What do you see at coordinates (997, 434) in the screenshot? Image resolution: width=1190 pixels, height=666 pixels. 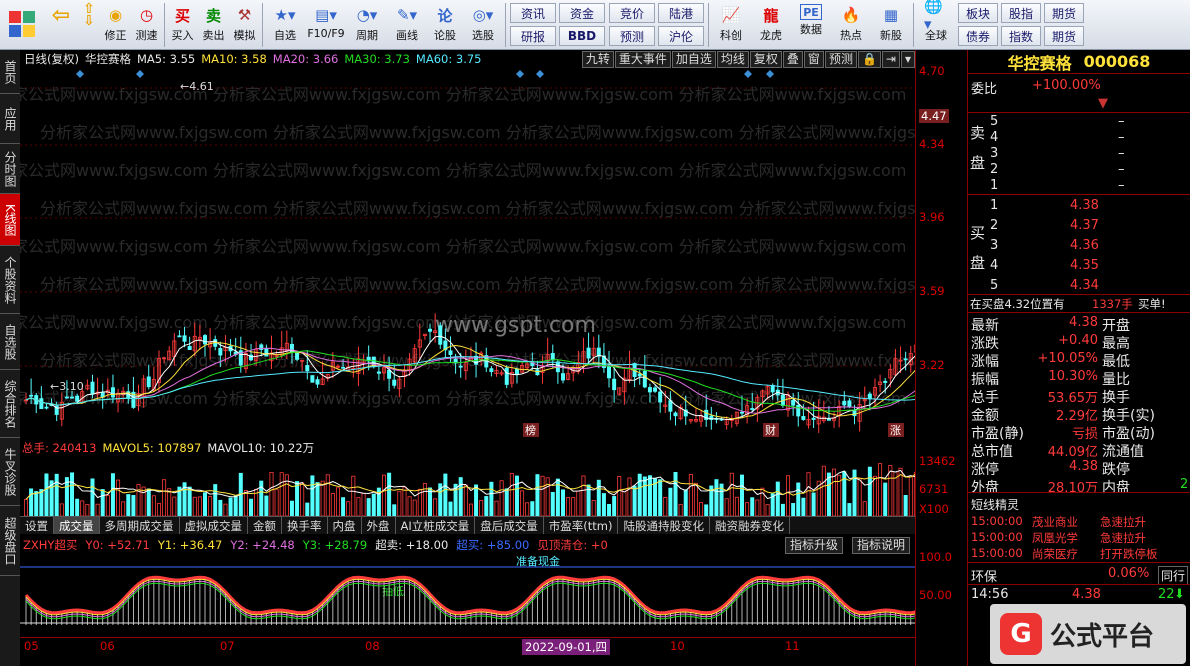 I see `quote-label: 市盈(静)` at bounding box center [997, 434].